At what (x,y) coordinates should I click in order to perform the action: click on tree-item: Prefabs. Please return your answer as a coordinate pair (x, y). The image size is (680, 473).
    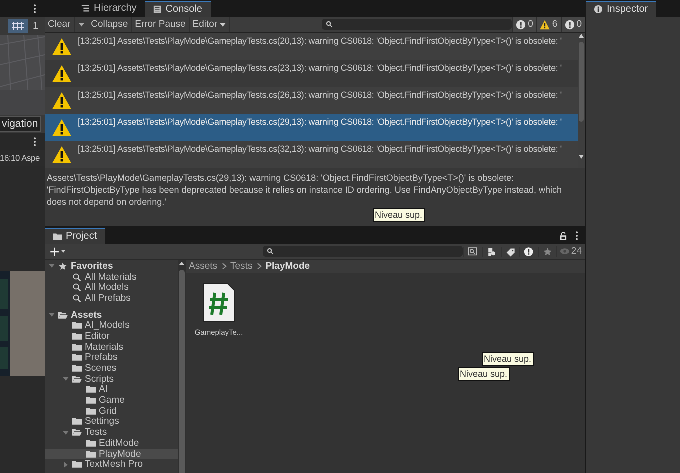
    Looking at the image, I should click on (111, 358).